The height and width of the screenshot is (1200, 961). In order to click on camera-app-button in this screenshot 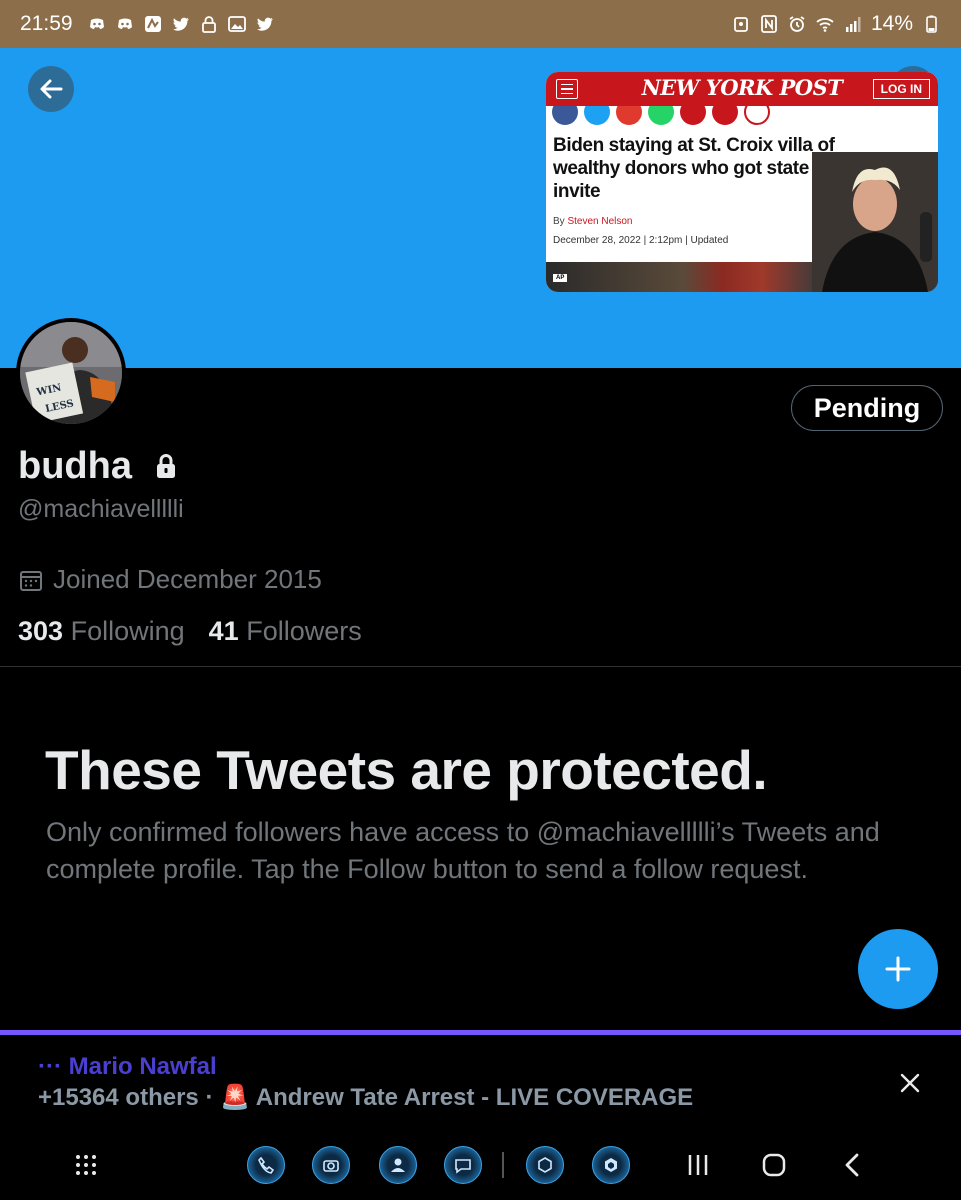, I will do `click(331, 1165)`.